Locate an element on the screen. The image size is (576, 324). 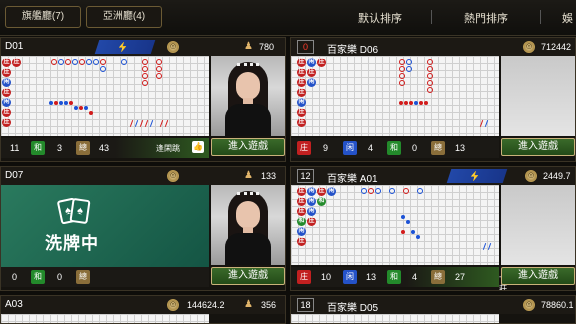
banker-count: 11 is located at coordinates (15, 148).